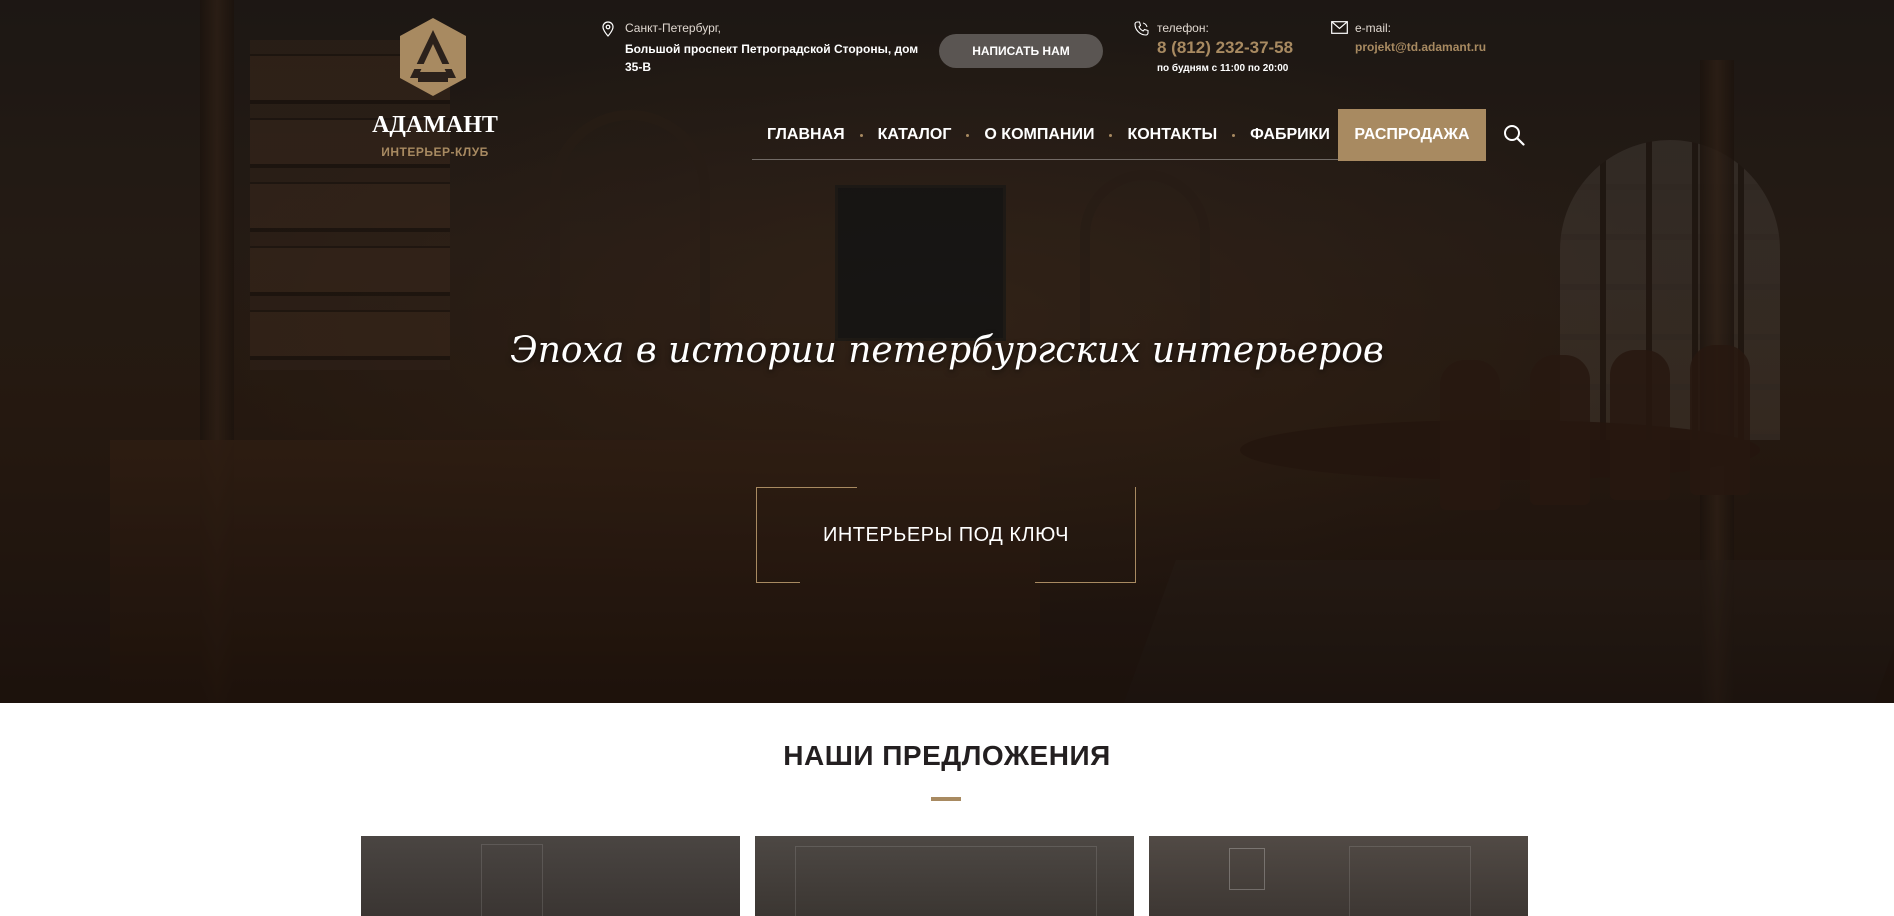  Describe the element at coordinates (1021, 51) in the screenshot. I see `write-us-button: НАПИСАТЬ НАМ` at that location.